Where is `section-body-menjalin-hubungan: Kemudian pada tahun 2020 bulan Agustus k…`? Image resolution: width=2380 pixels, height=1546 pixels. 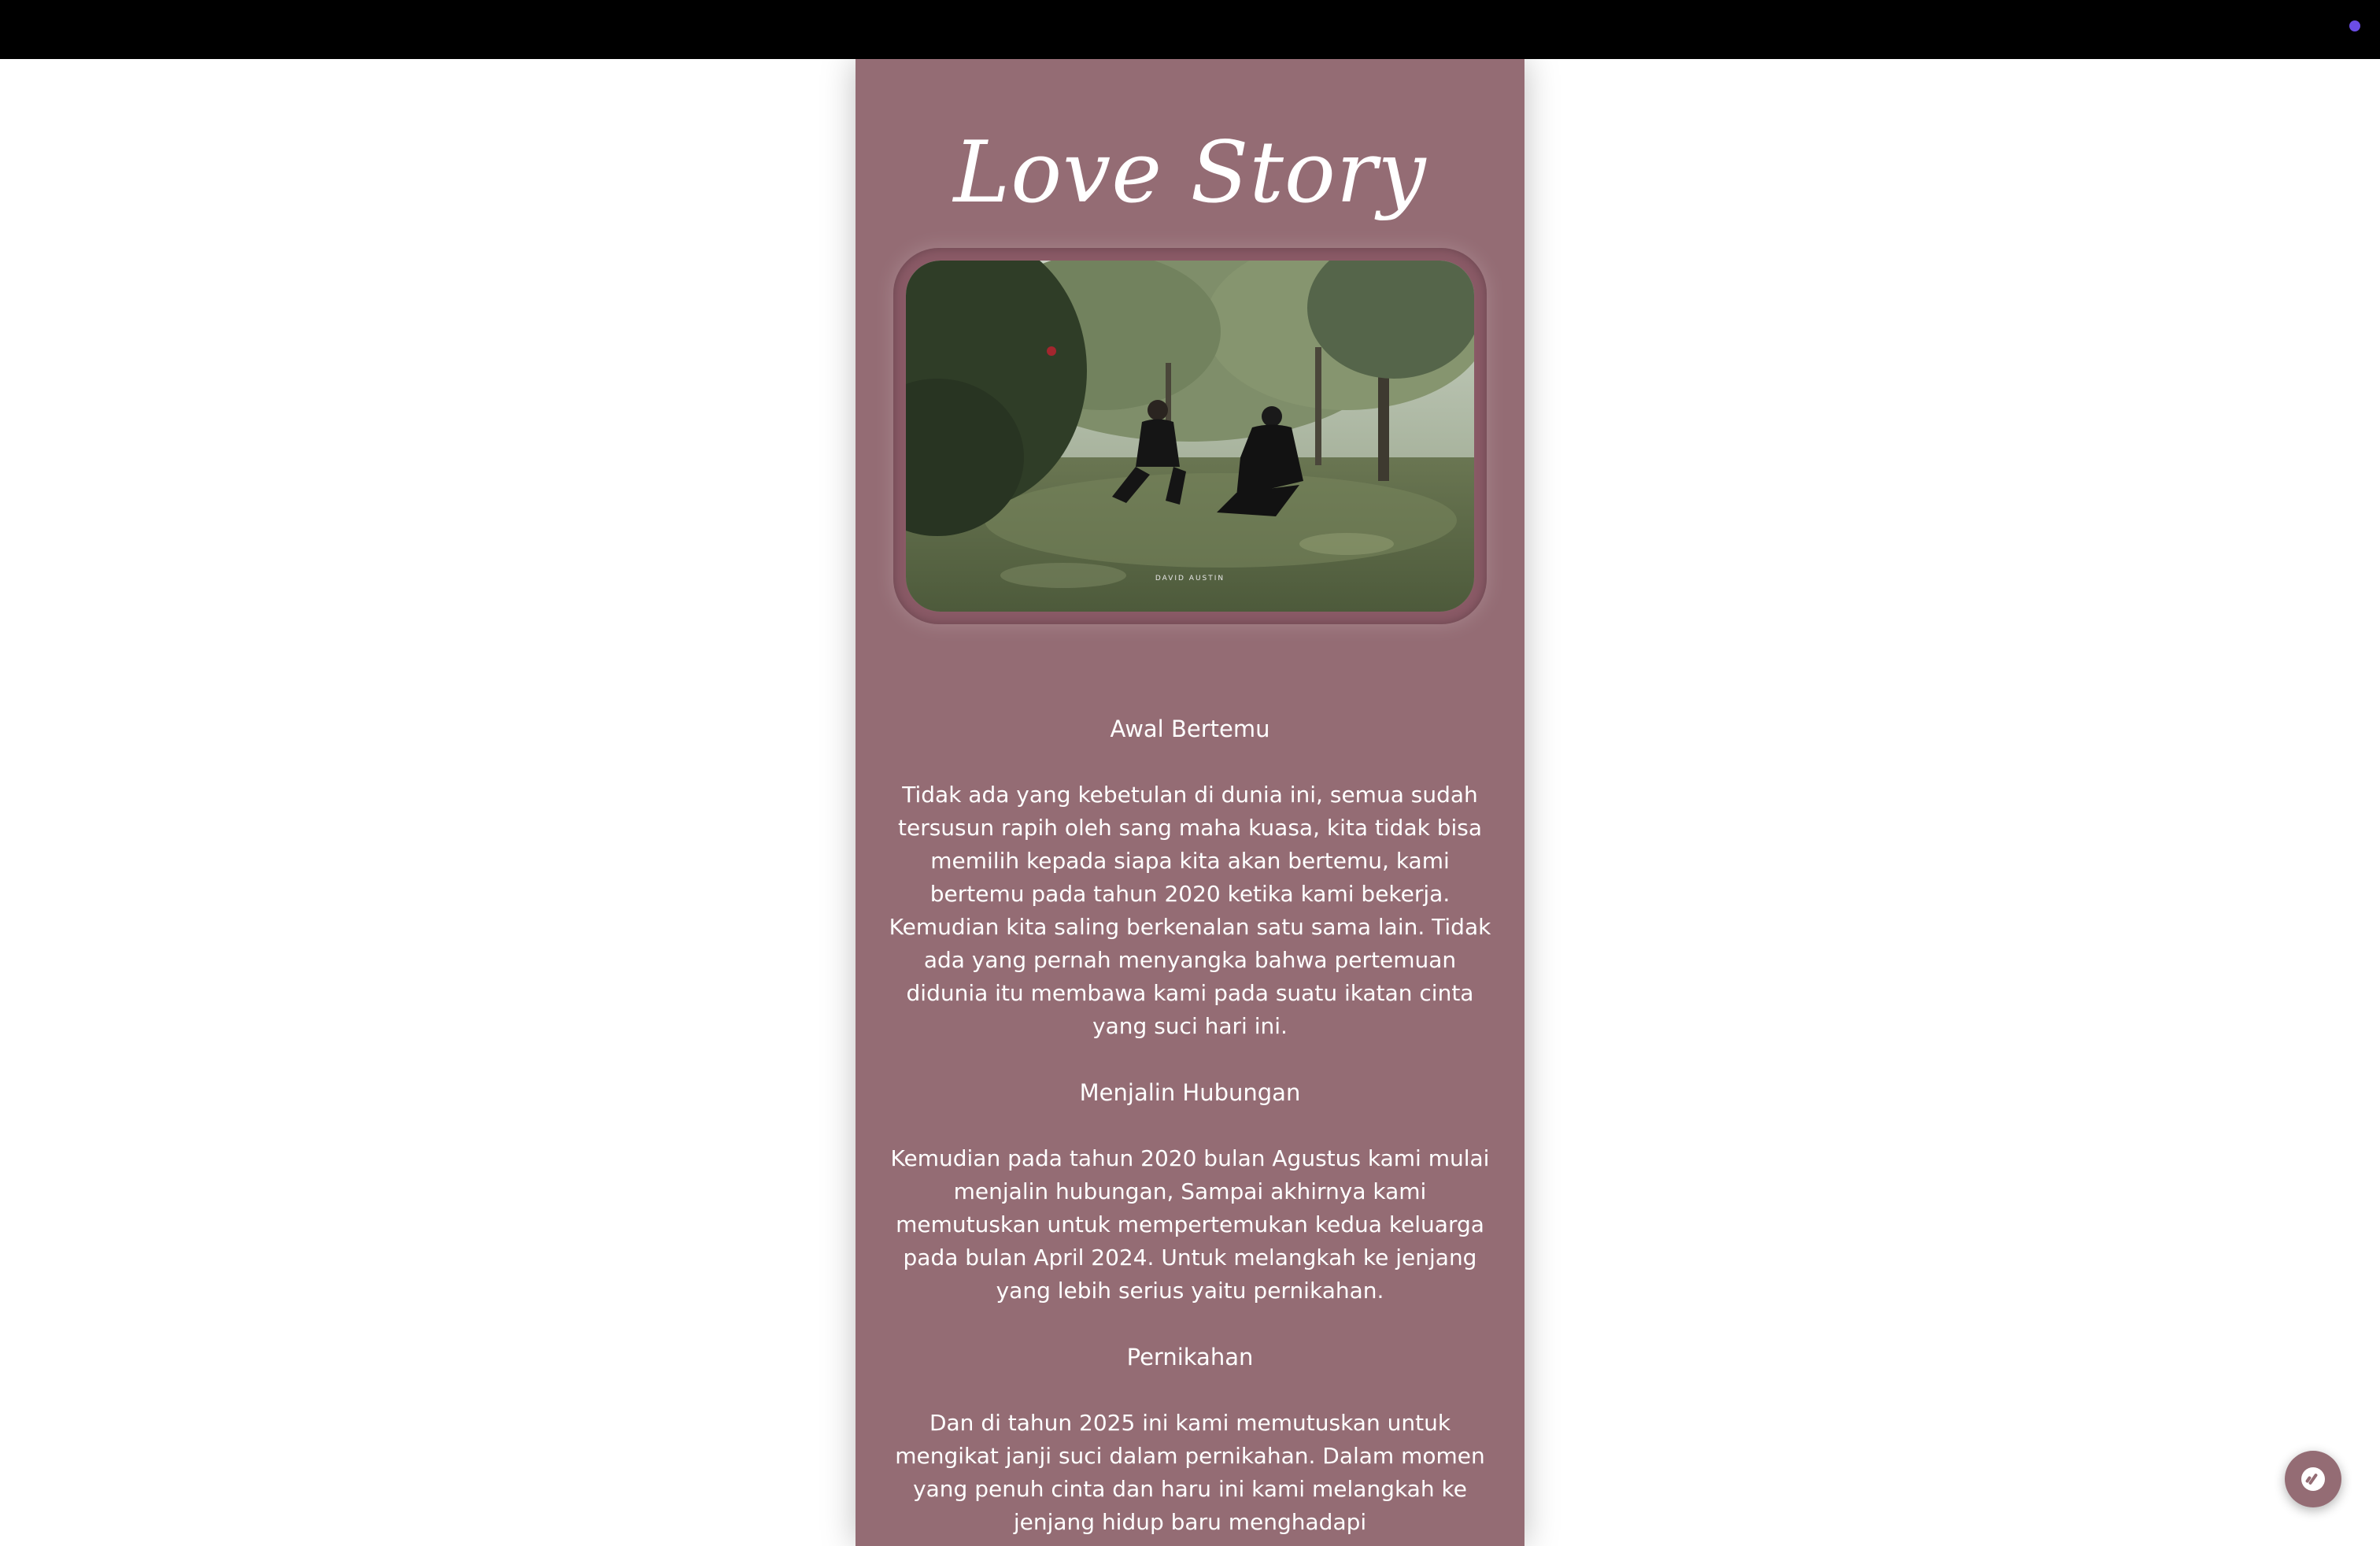
section-body-menjalin-hubungan: Kemudian pada tahun 2020 bulan Agustus k… is located at coordinates (1190, 1224).